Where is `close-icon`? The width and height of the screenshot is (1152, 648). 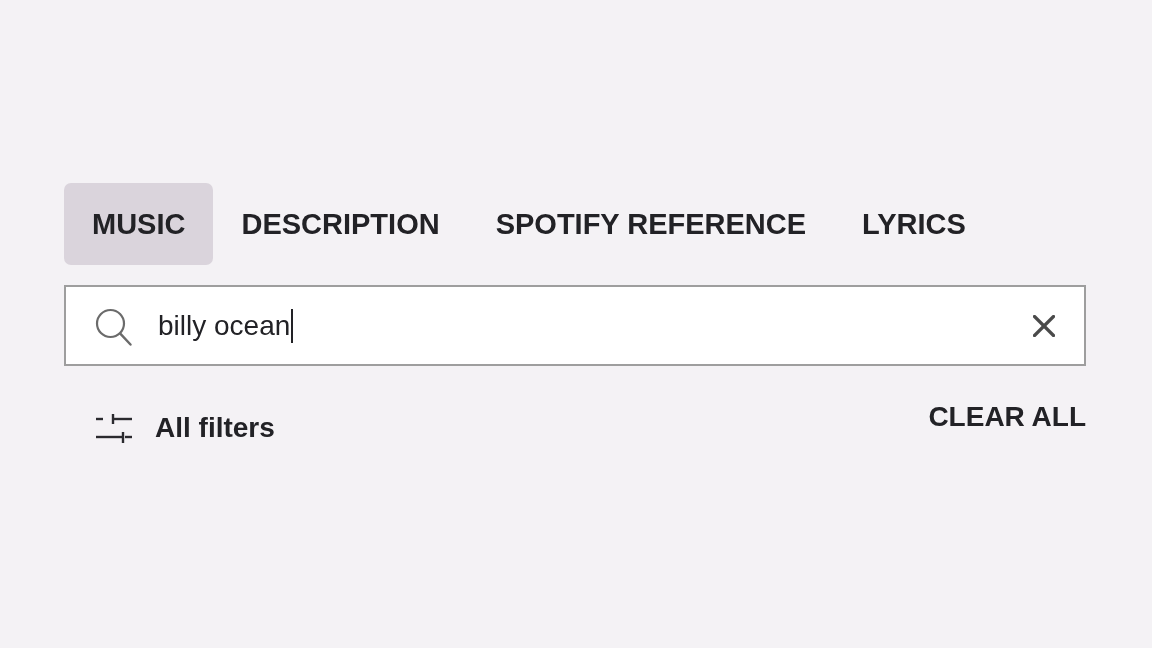
close-icon is located at coordinates (1044, 325).